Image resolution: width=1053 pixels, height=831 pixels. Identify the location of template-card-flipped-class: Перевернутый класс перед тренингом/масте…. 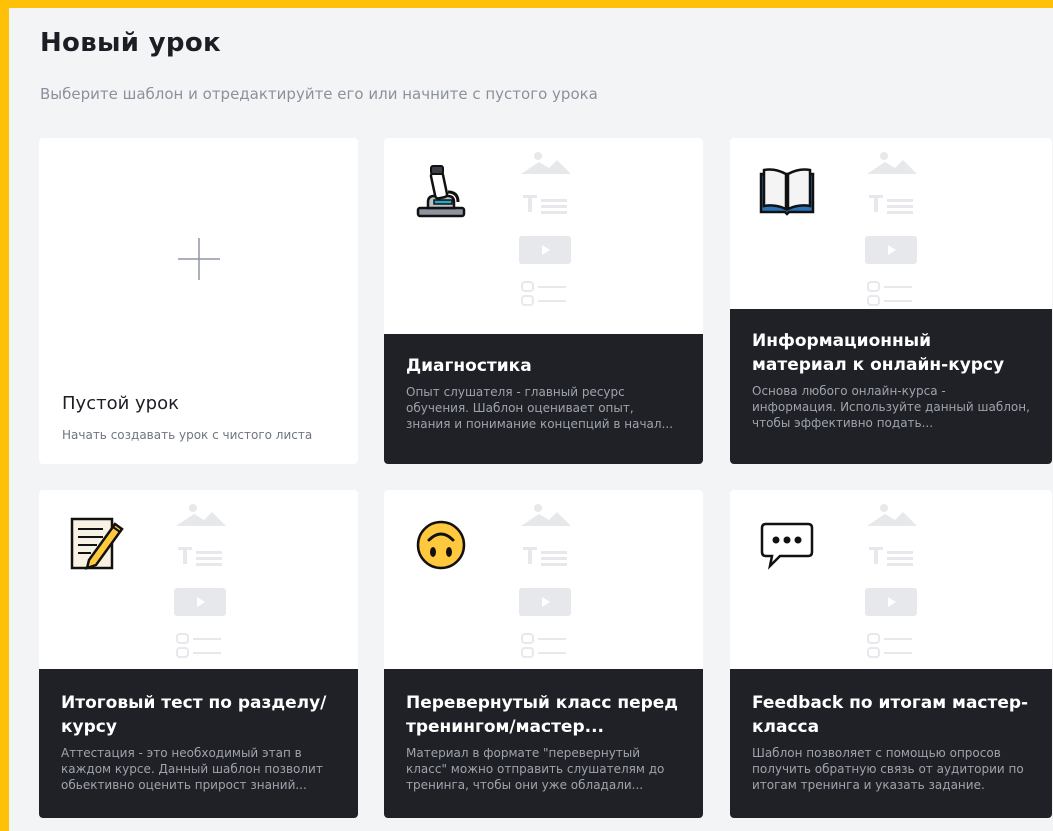
(543, 654).